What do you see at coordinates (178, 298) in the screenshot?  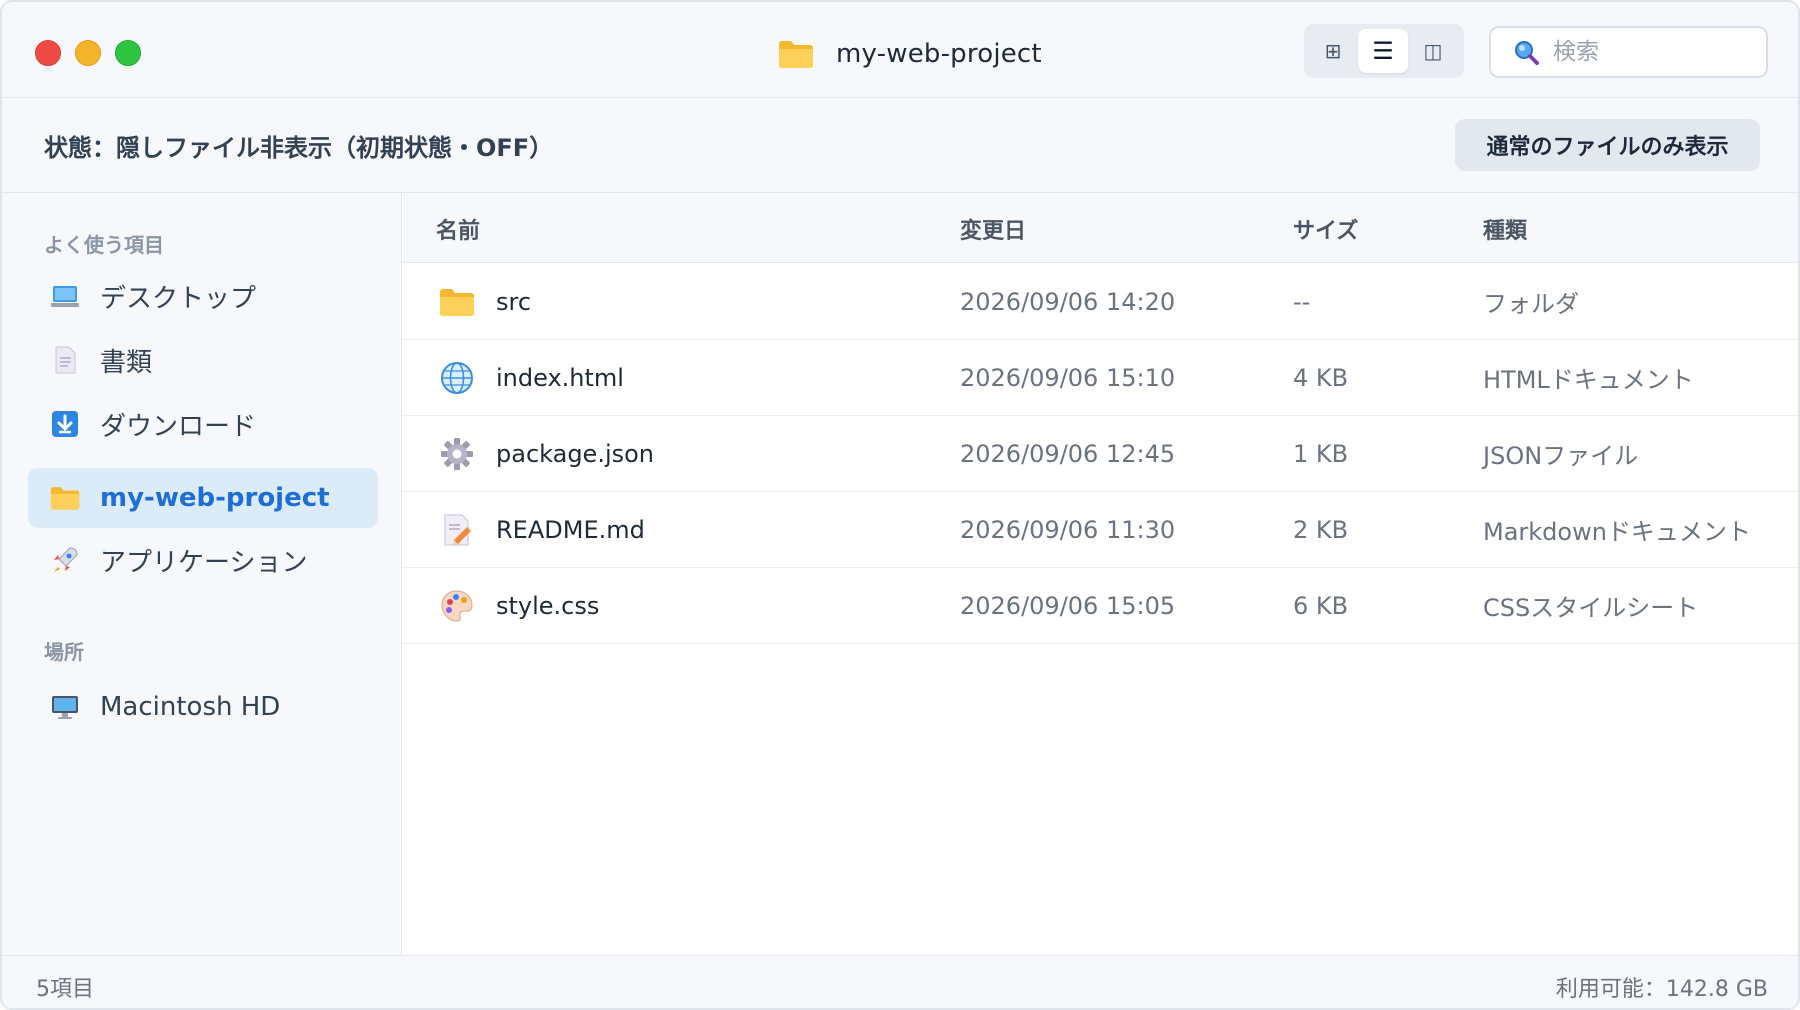 I see `sidebar-item-label: デスクトップ` at bounding box center [178, 298].